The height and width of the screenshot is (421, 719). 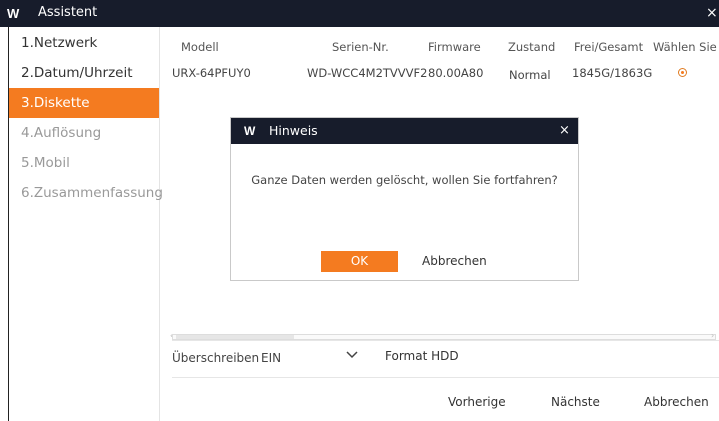 What do you see at coordinates (422, 356) in the screenshot?
I see `format-hdd-button: Format HDD` at bounding box center [422, 356].